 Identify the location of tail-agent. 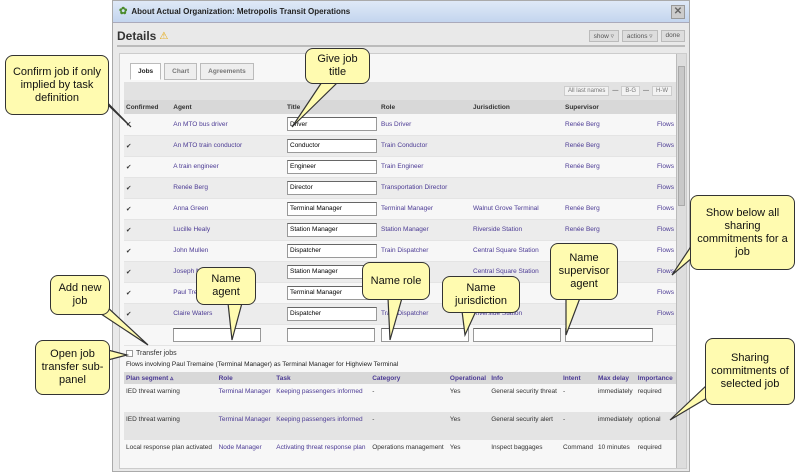
(235, 321).